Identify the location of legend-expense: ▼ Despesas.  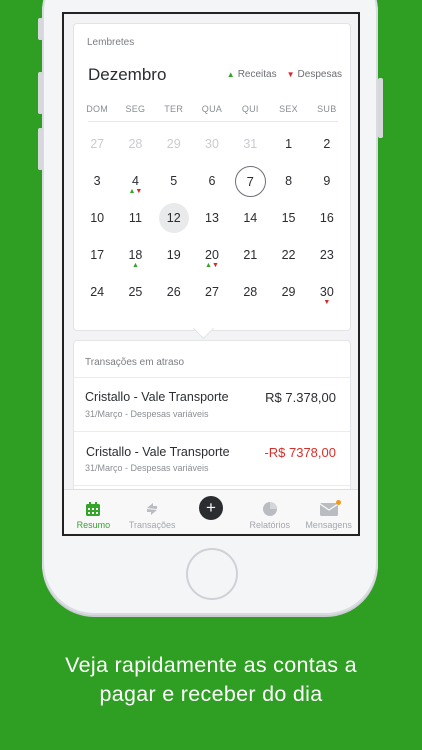
(314, 74).